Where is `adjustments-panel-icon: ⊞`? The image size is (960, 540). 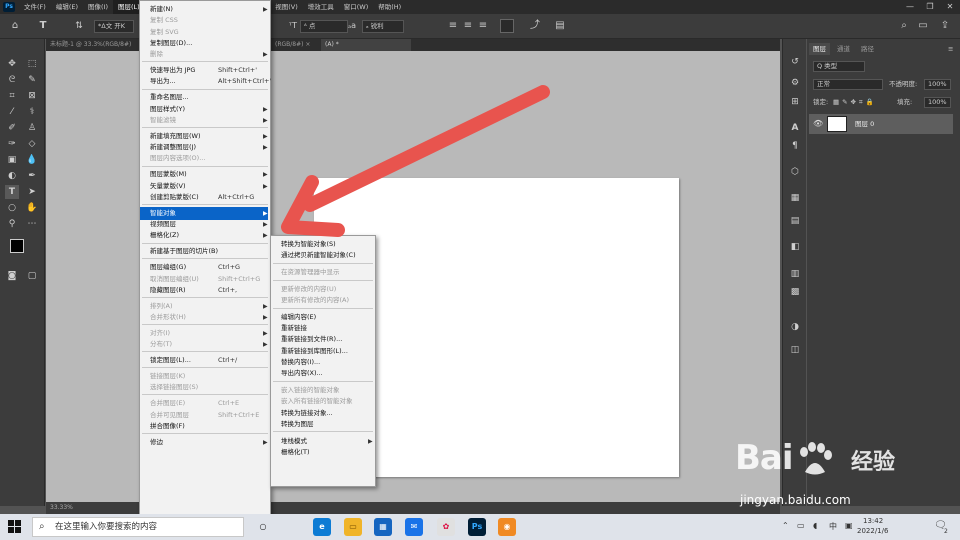 adjustments-panel-icon: ⊞ is located at coordinates (795, 102).